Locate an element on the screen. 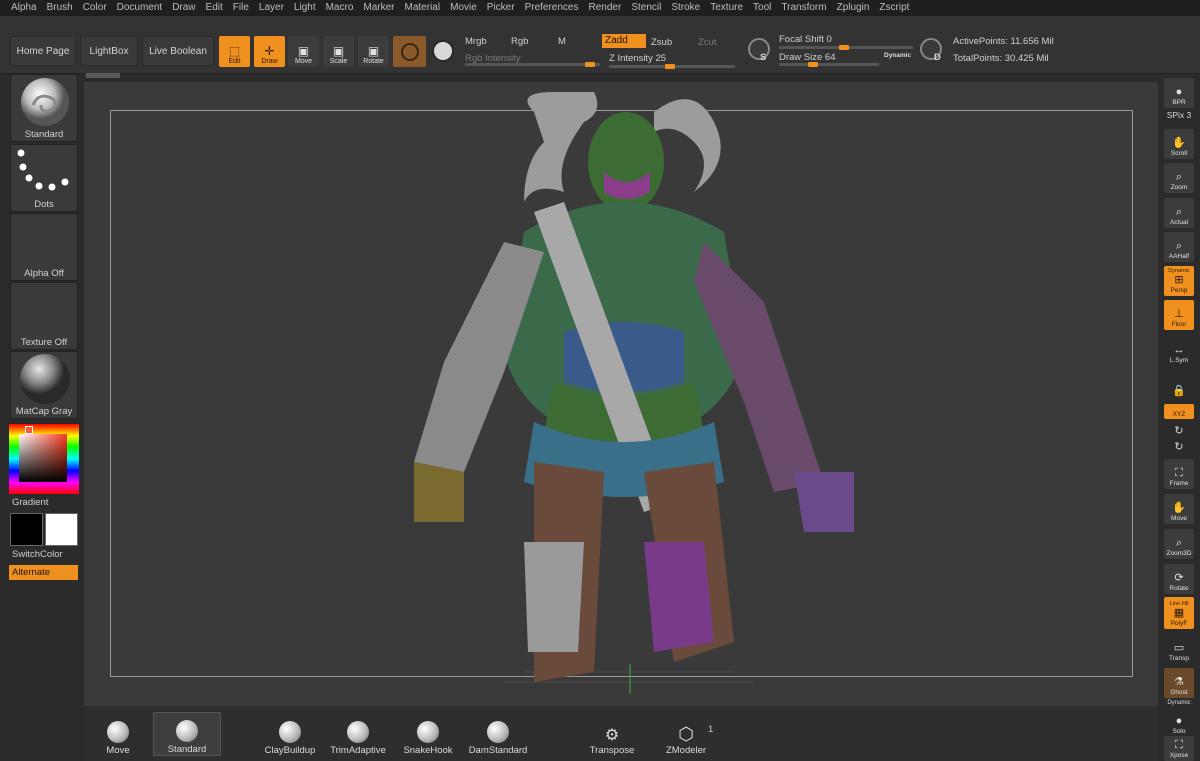 This screenshot has width=1200, height=761. rgb-toggle: Rgb is located at coordinates (519, 41).